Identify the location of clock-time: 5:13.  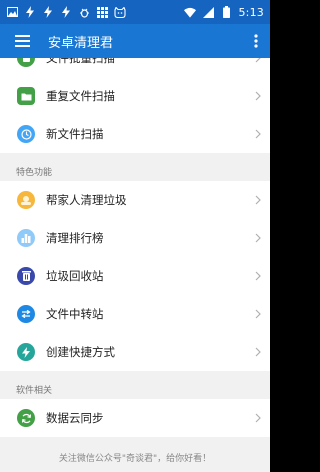
(251, 12).